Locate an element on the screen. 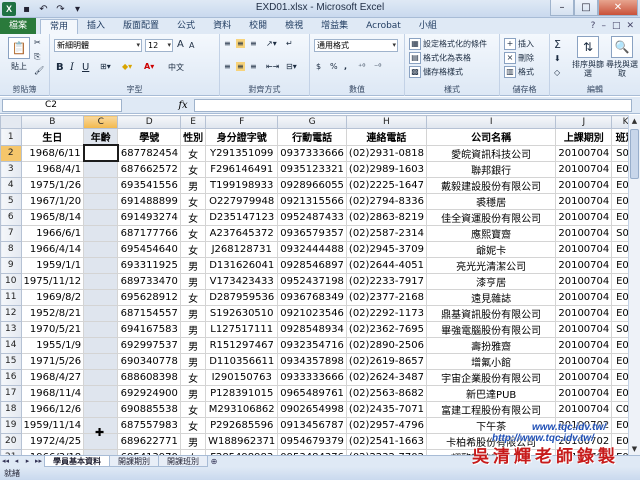 This screenshot has height=480, width=640. grid-cell: 1959/11/14 is located at coordinates (52, 425).